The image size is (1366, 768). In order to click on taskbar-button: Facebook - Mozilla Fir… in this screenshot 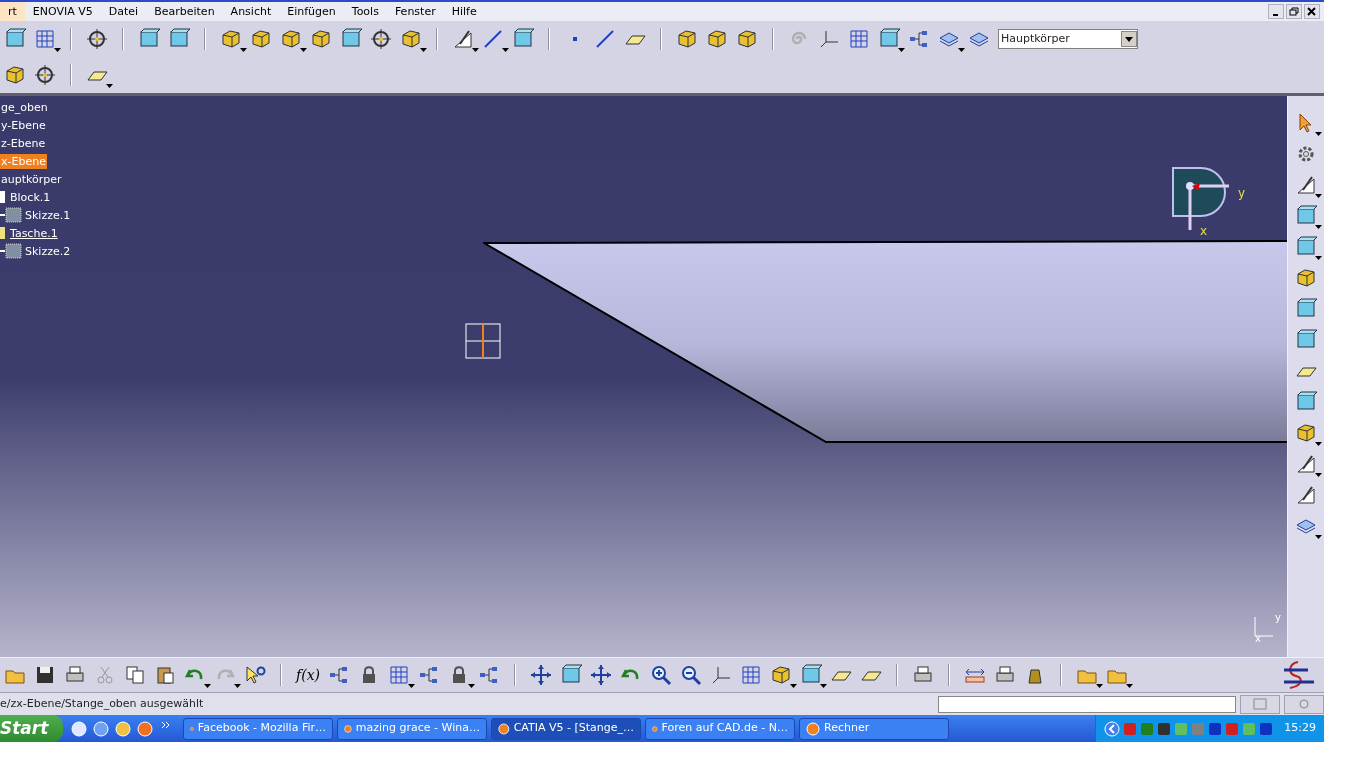, I will do `click(258, 728)`.